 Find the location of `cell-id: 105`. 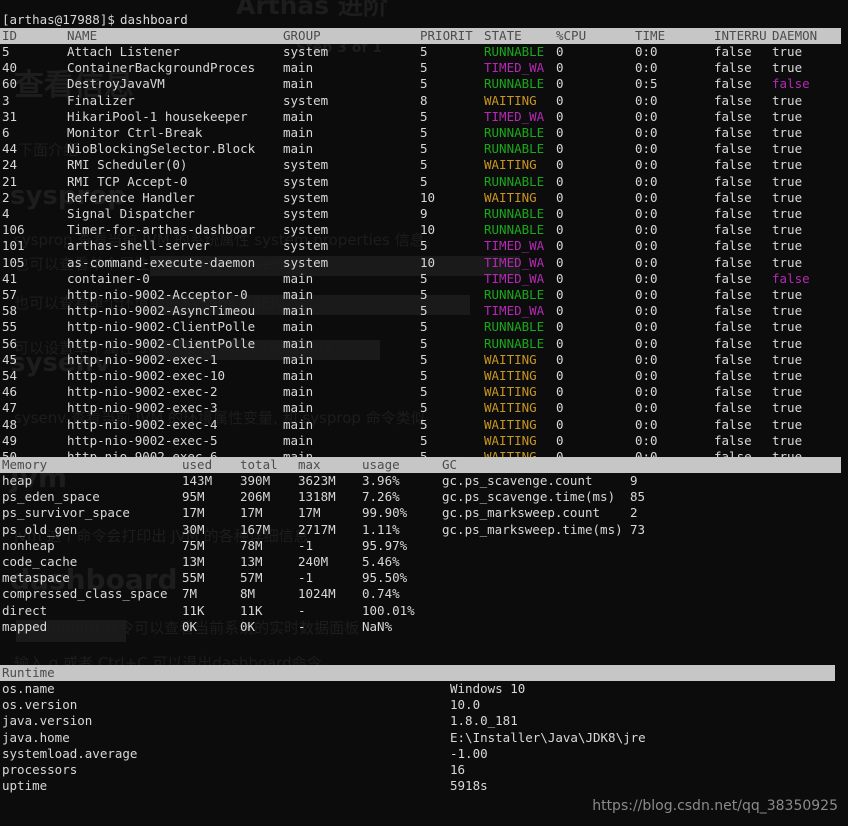

cell-id: 105 is located at coordinates (13, 262).